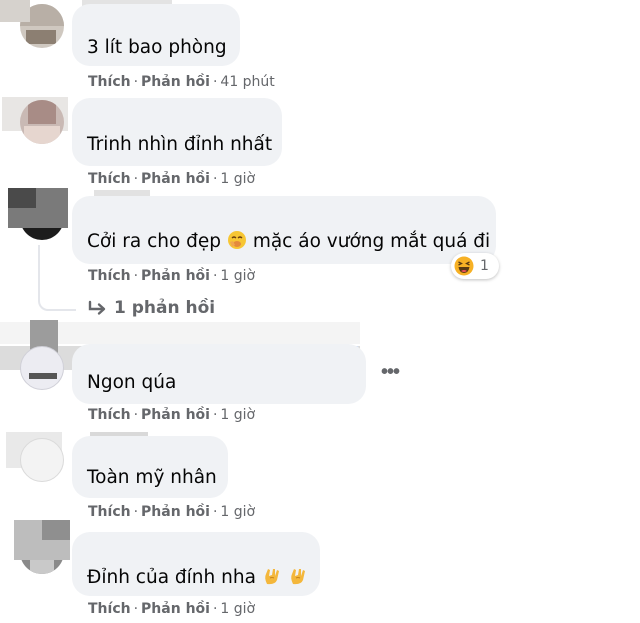  What do you see at coordinates (475, 266) in the screenshot?
I see `reaction-summary: 1` at bounding box center [475, 266].